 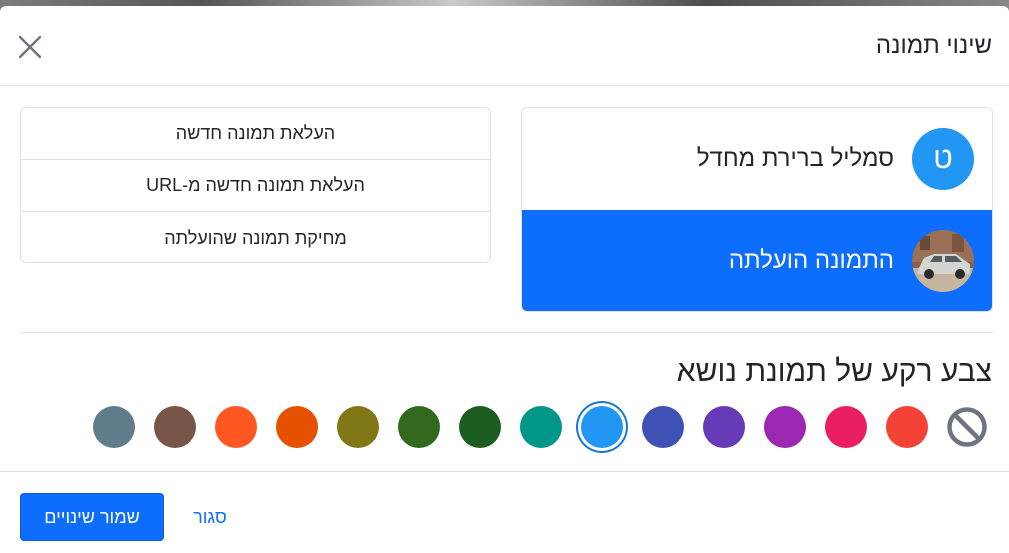 What do you see at coordinates (210, 517) in the screenshot?
I see `close-dialog-button: סגור` at bounding box center [210, 517].